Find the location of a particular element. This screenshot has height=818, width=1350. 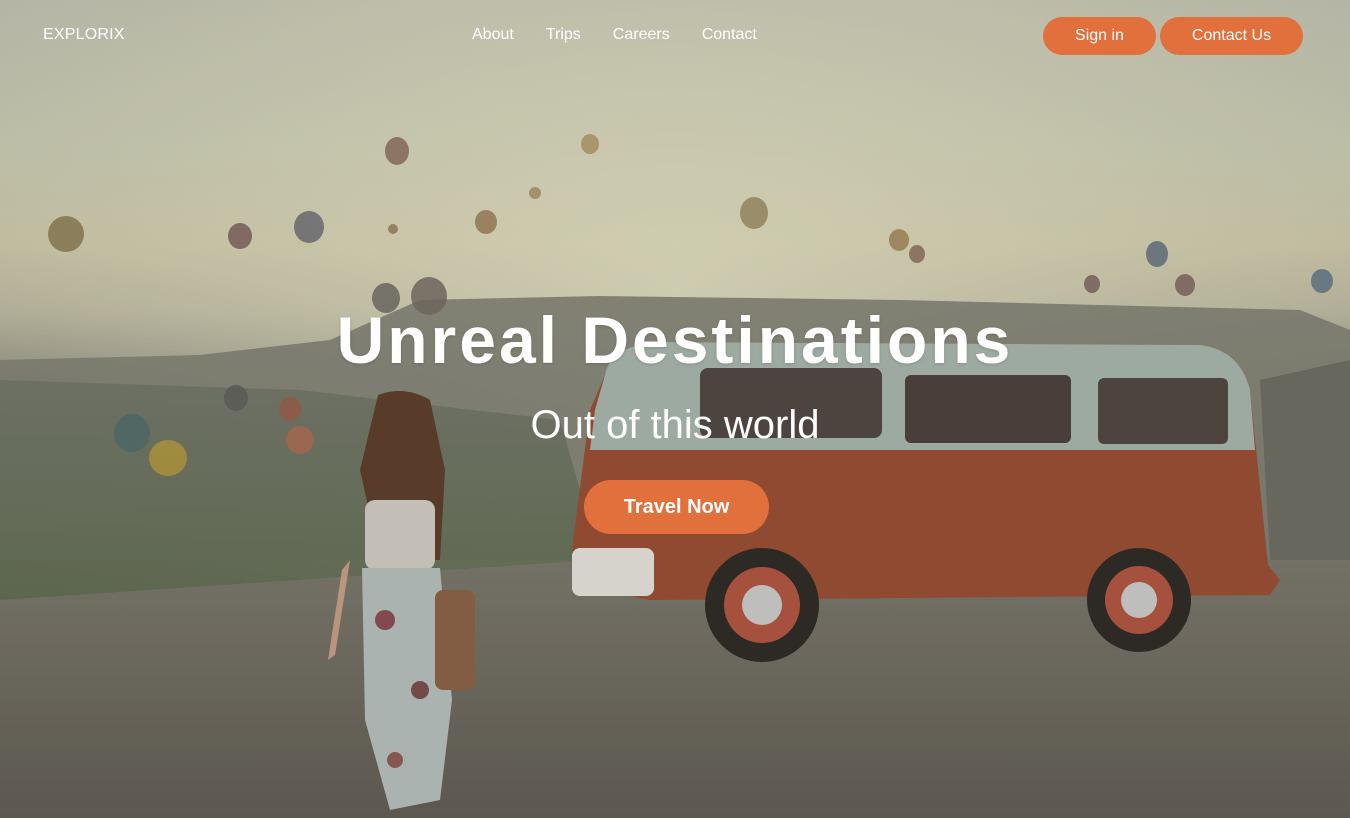

nav-link-careers: Careers is located at coordinates (641, 35).